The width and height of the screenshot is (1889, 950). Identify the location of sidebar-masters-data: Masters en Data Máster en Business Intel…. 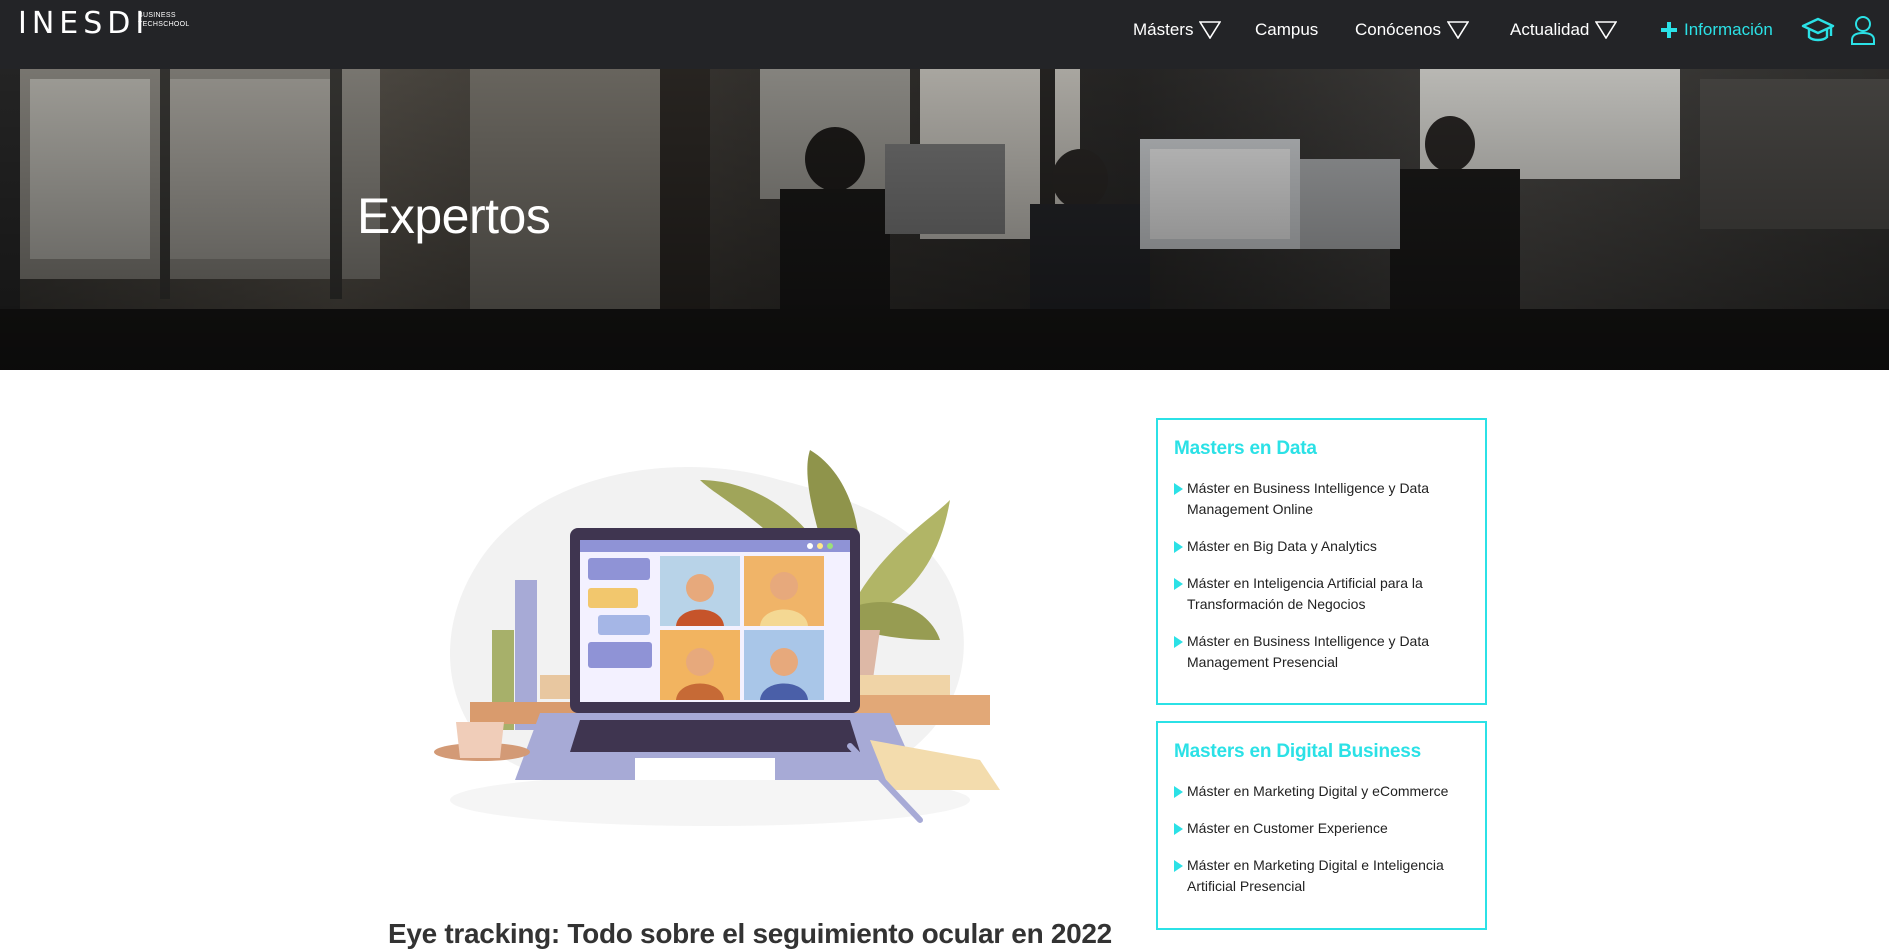
(1321, 561).